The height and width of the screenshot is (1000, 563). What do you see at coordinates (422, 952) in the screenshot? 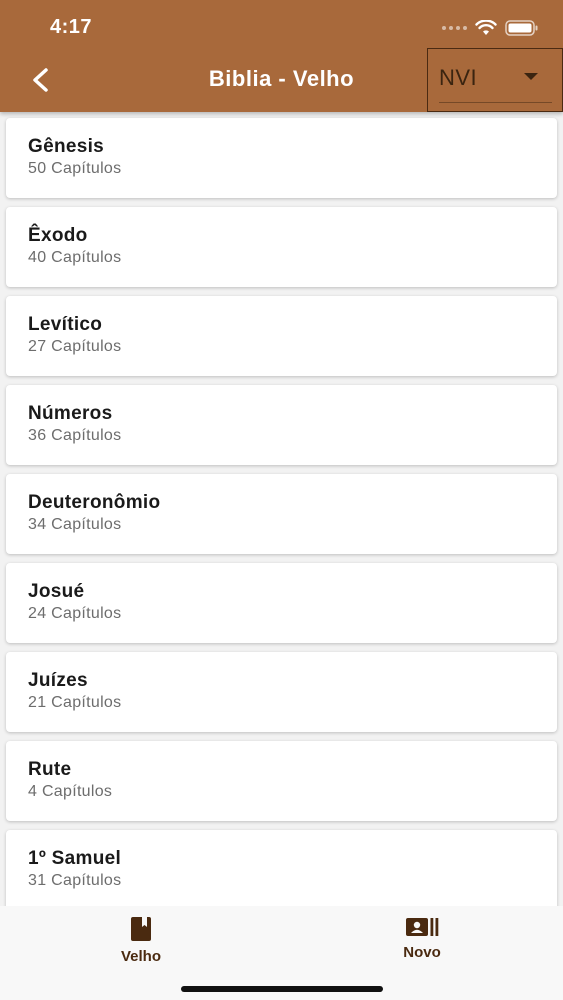
I see `tab-label-novo: Novo` at bounding box center [422, 952].